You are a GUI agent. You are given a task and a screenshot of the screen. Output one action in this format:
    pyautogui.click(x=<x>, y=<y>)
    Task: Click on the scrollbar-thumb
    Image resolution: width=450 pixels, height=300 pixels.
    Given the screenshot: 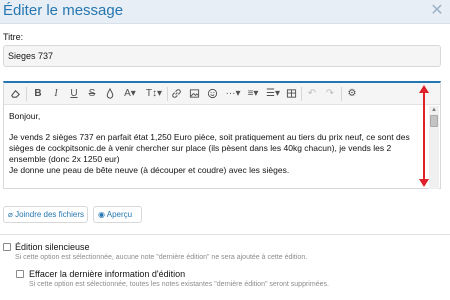 What is the action you would take?
    pyautogui.click(x=434, y=121)
    